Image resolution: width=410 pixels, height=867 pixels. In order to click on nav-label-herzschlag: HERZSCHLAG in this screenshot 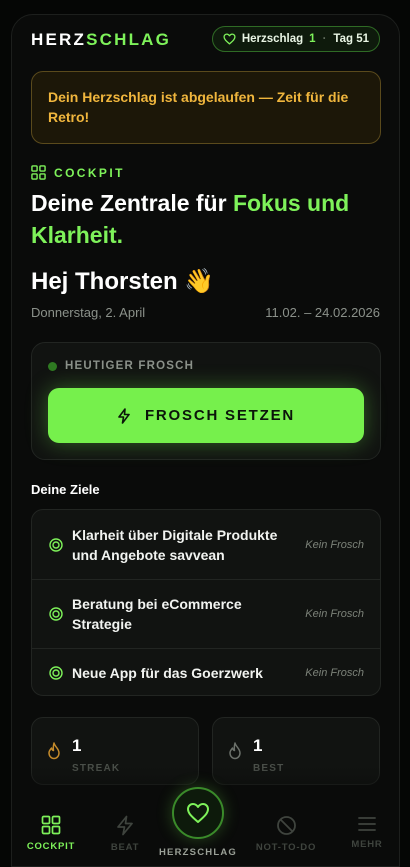, I will do `click(198, 852)`.